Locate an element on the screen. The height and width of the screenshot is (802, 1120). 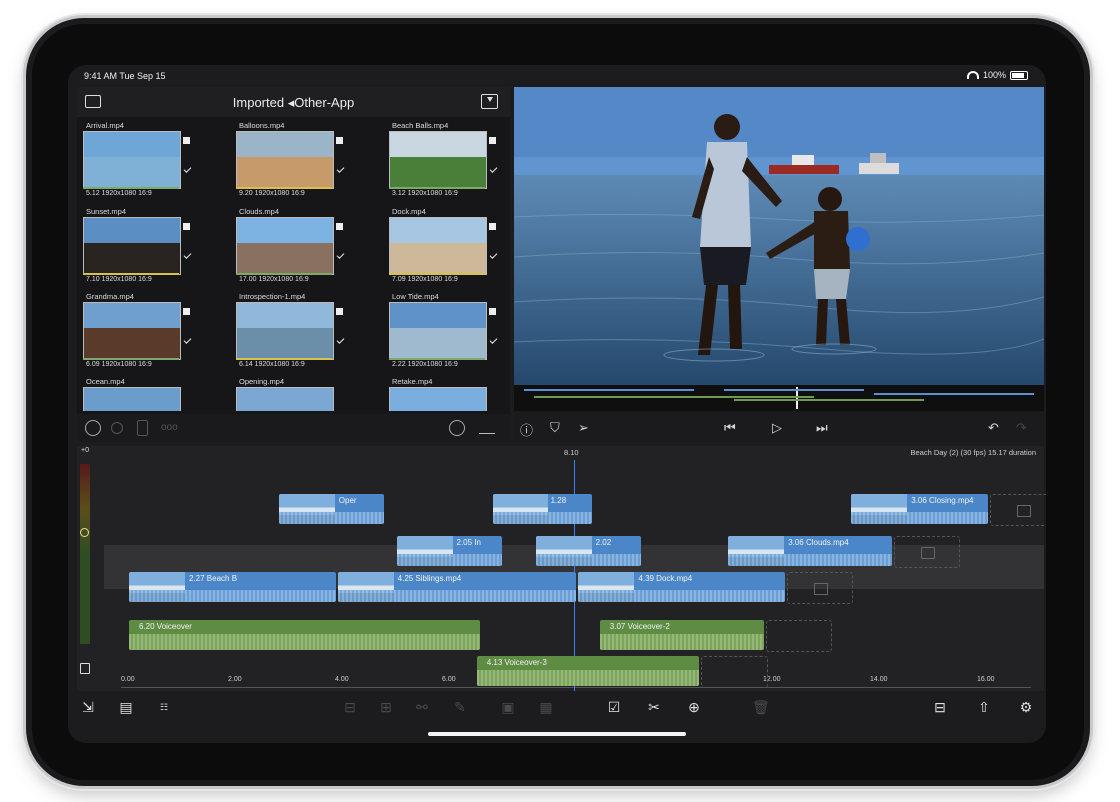
import-media-icon: ⇲ is located at coordinates (88, 707).